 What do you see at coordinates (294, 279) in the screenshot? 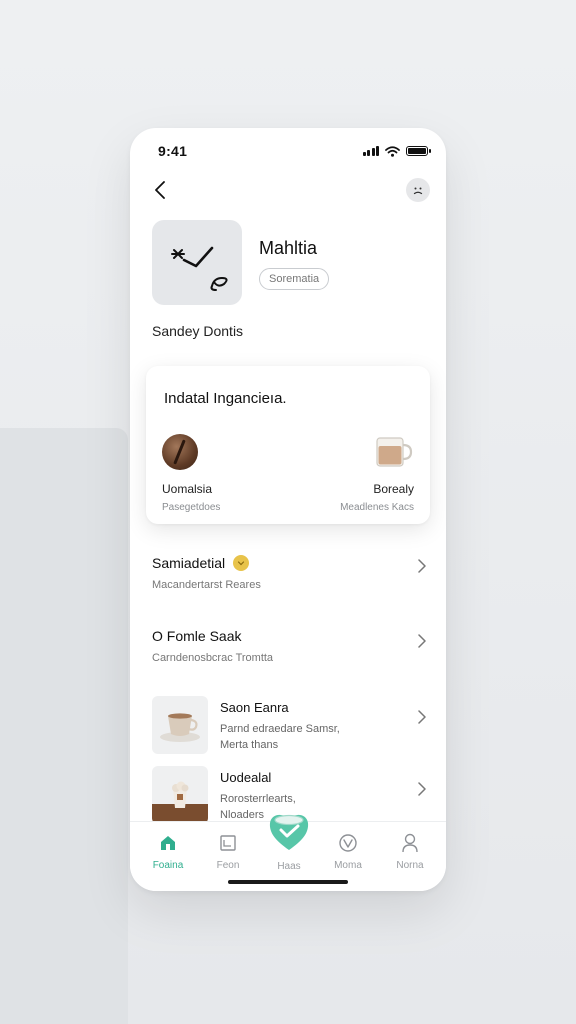
I see `profile-tag-button: Sorematia` at bounding box center [294, 279].